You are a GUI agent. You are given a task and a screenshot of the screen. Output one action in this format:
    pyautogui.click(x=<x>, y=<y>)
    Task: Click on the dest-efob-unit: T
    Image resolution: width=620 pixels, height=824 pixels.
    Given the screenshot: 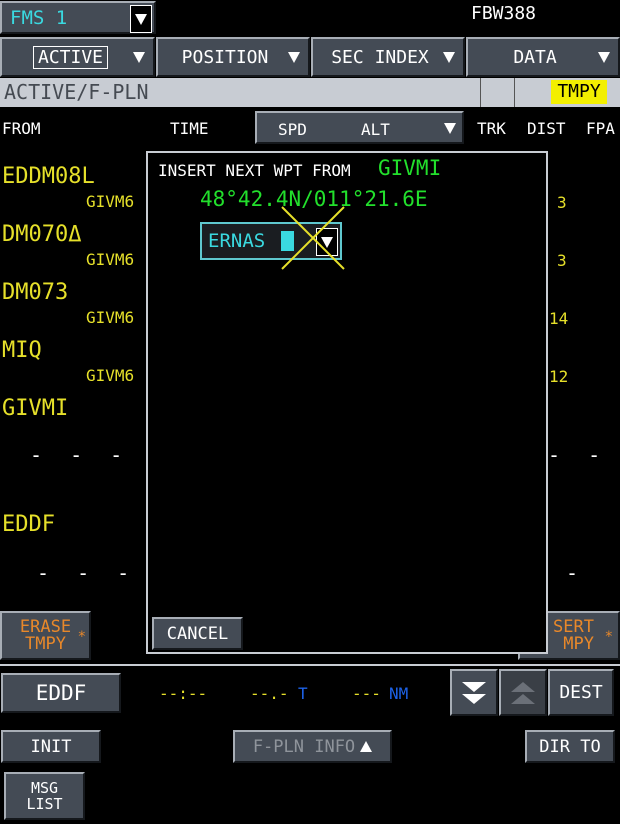 What is the action you would take?
    pyautogui.click(x=303, y=693)
    